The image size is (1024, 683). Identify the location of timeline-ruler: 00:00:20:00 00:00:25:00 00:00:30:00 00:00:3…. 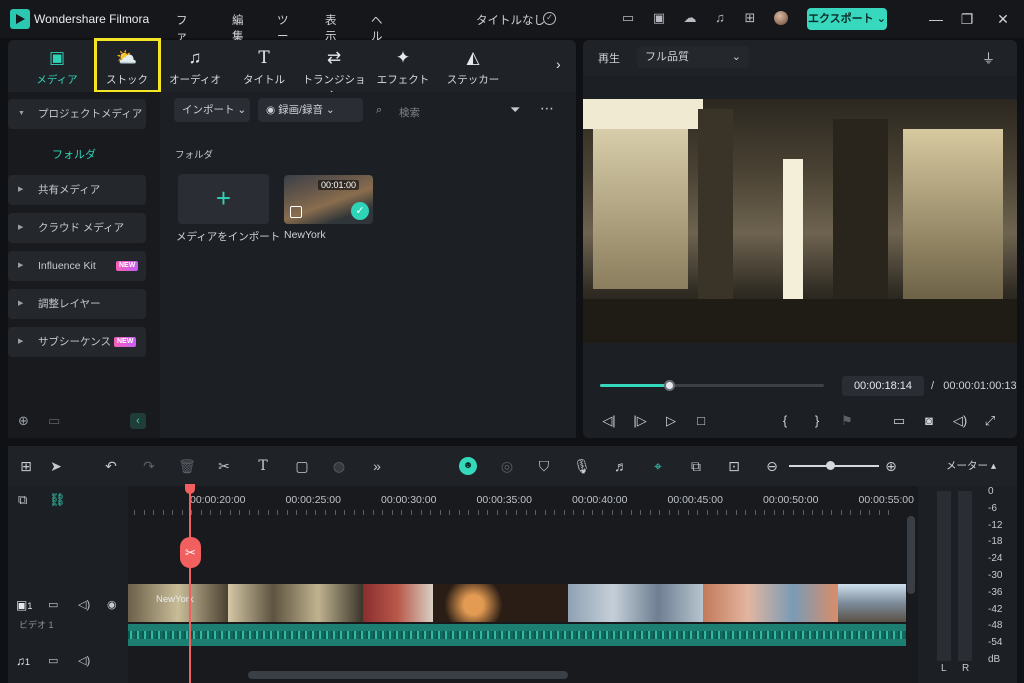
(523, 501).